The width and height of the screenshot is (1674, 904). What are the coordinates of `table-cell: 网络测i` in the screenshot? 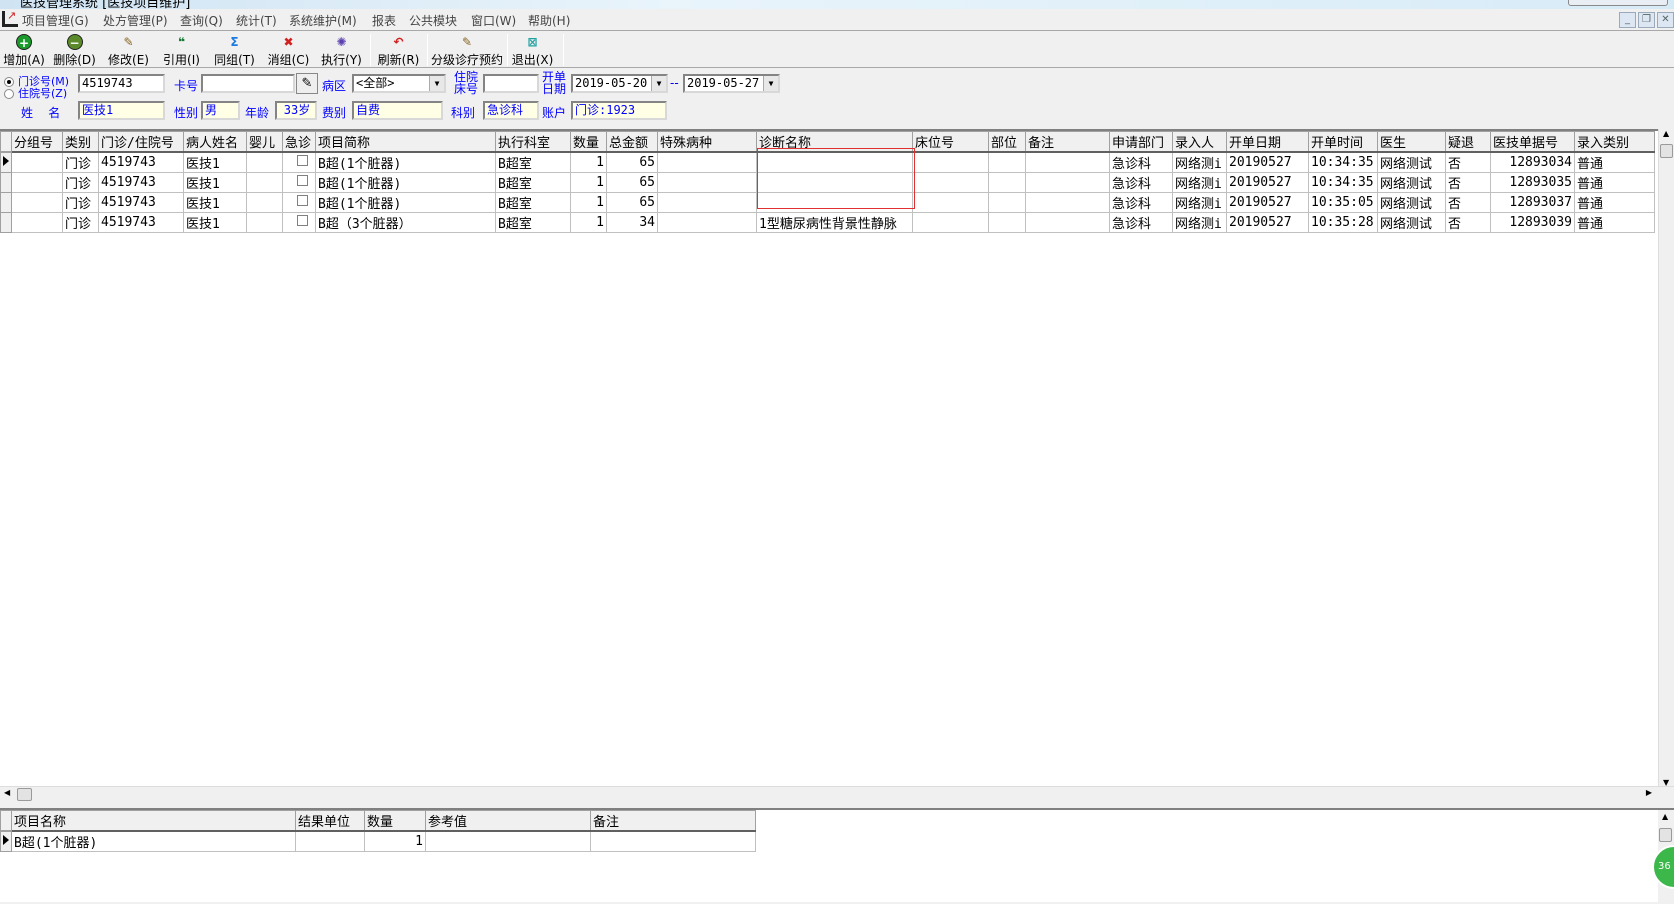 It's located at (1199, 182).